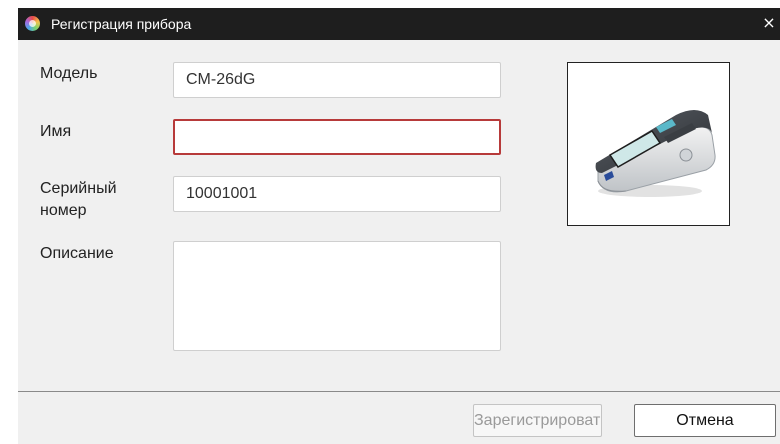  What do you see at coordinates (705, 420) in the screenshot?
I see `cancel-button: Отмена` at bounding box center [705, 420].